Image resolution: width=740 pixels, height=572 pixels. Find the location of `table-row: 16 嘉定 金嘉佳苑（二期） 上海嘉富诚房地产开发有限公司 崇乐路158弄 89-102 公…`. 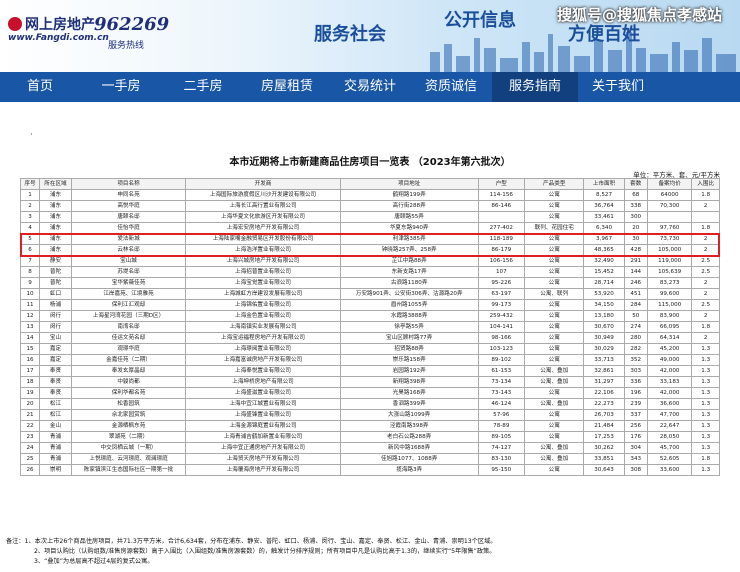

table-row: 16 嘉定 金嘉佳苑（二期） 上海嘉富诚房地产开发有限公司 崇乐路158弄 89-102 公… is located at coordinates (369, 360).